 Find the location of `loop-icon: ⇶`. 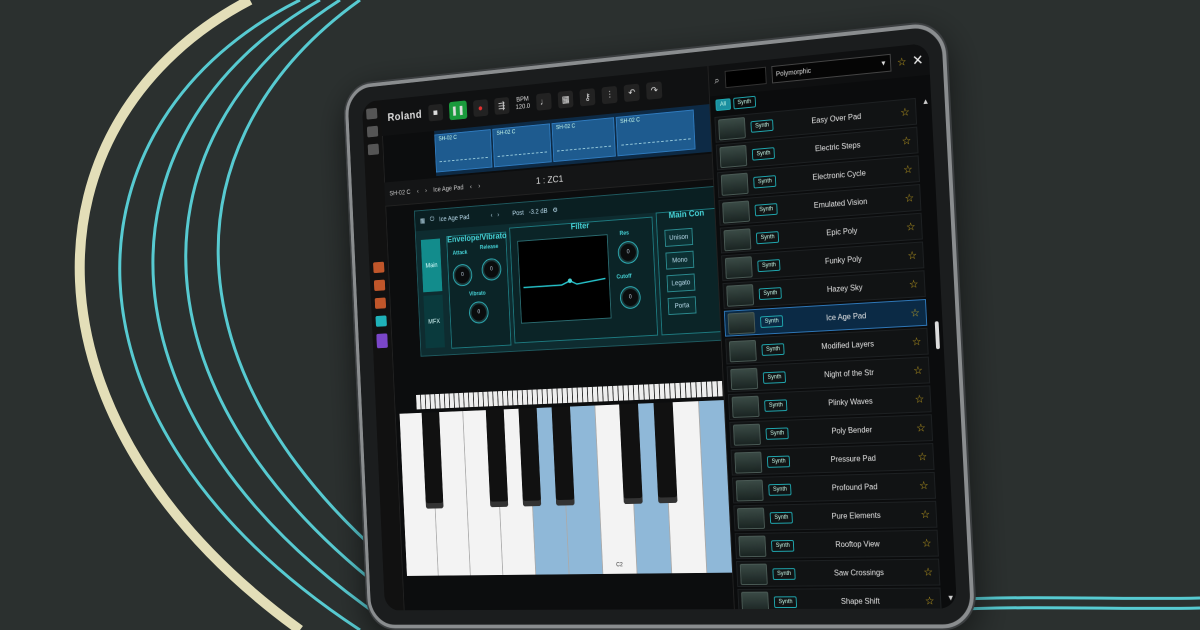

loop-icon: ⇶ is located at coordinates (501, 105).